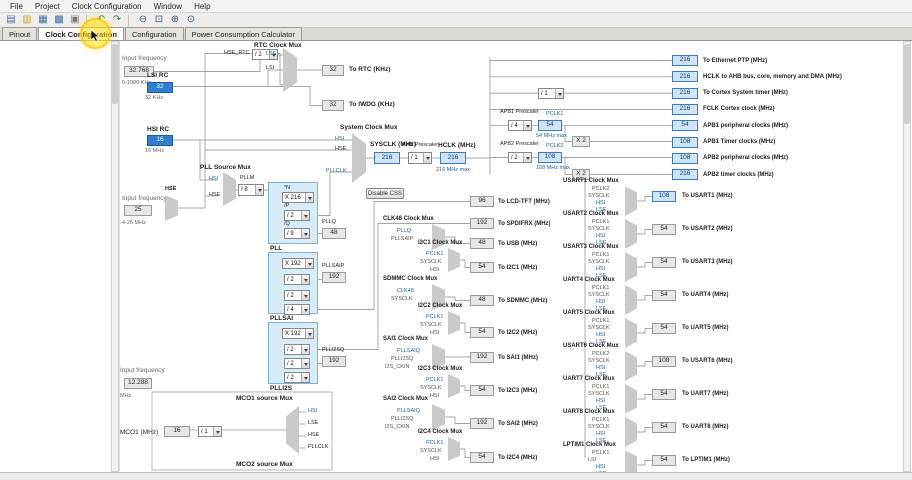 Image resolution: width=912 pixels, height=480 pixels. What do you see at coordinates (313, 411) in the screenshot?
I see `mco1-in-hsi-label: HSI` at bounding box center [313, 411].